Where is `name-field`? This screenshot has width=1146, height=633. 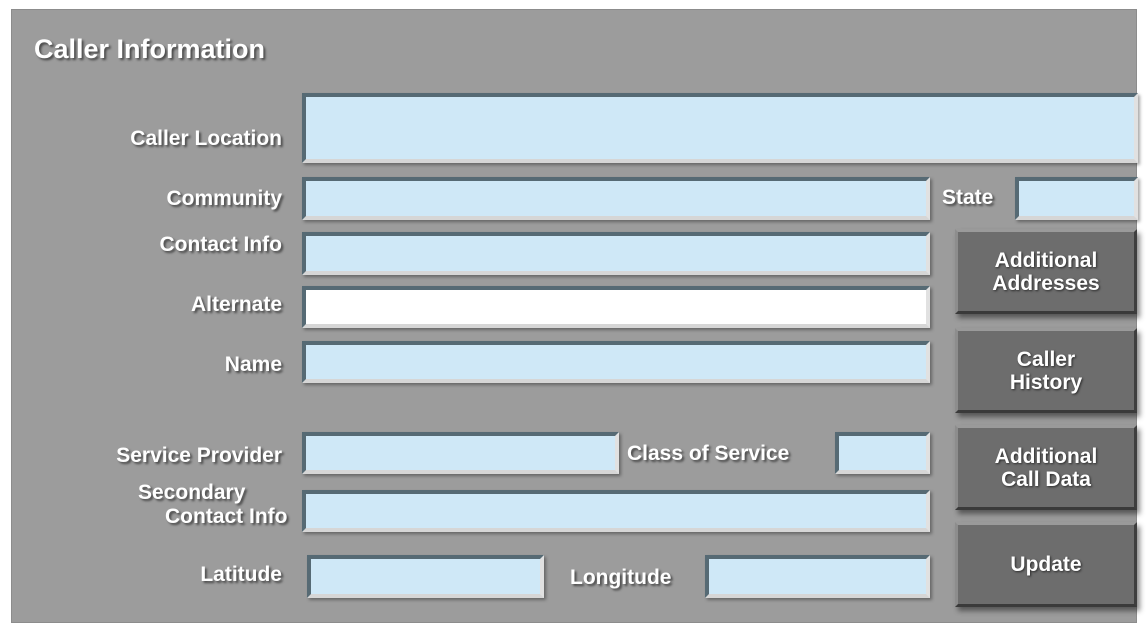
name-field is located at coordinates (616, 362).